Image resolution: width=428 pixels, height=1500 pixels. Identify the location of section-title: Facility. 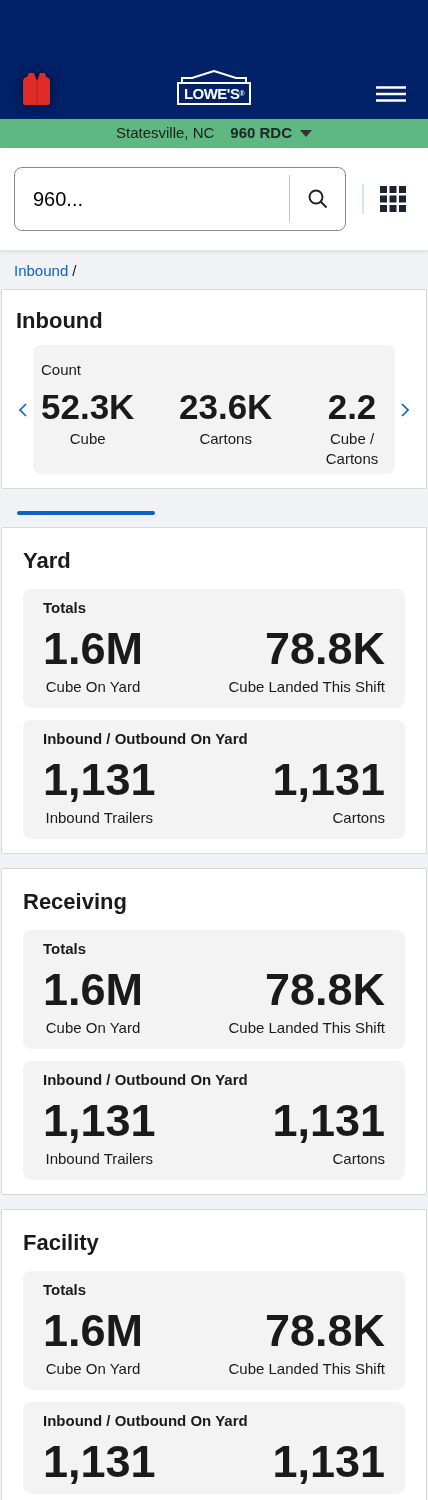
(61, 1243).